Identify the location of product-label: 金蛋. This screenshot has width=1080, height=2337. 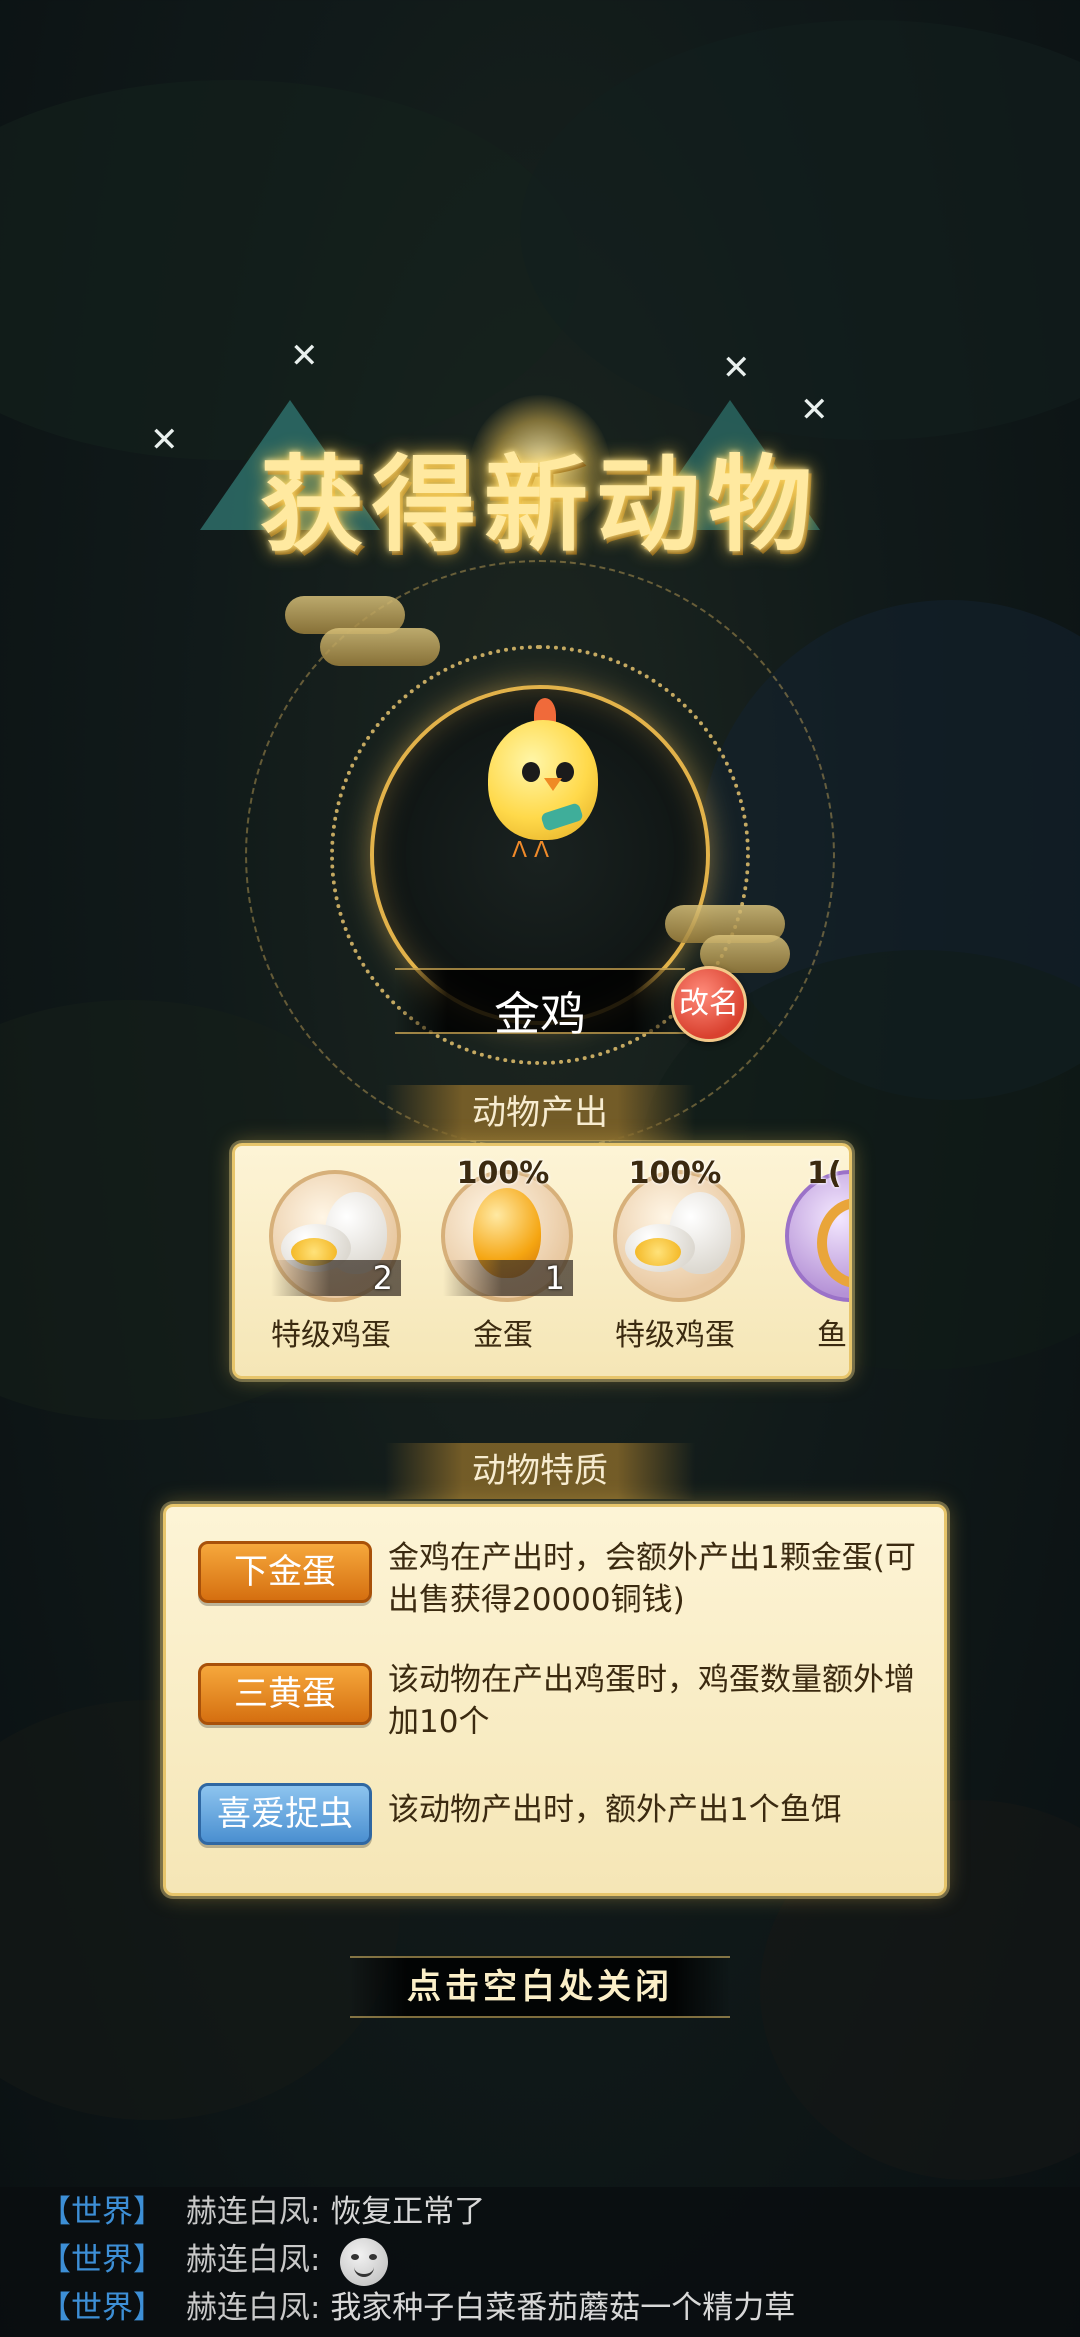
(503, 1335).